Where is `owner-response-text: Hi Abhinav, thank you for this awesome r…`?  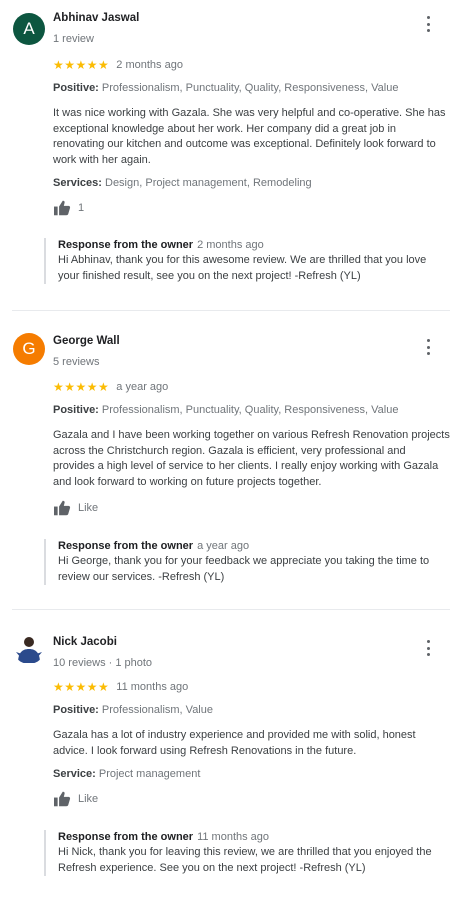
owner-response-text: Hi Abhinav, thank you for this awesome r… is located at coordinates (242, 268).